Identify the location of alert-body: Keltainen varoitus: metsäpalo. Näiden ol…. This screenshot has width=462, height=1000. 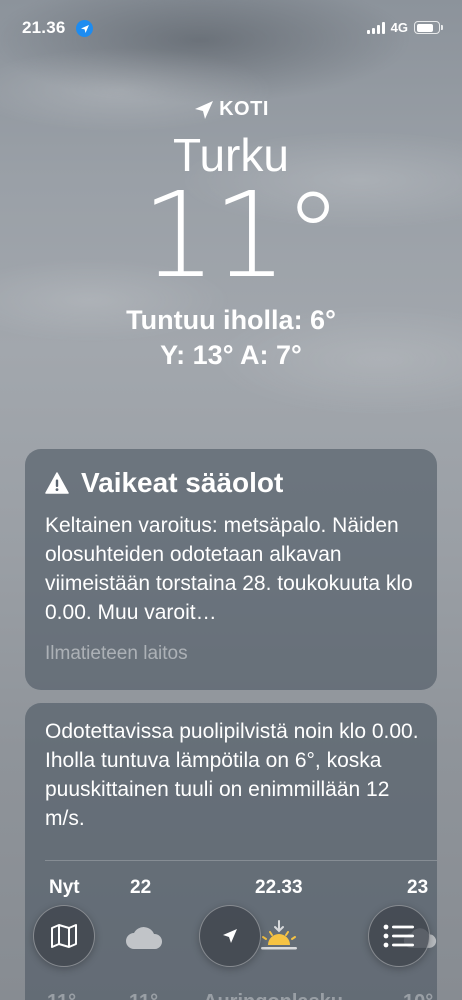
(229, 569).